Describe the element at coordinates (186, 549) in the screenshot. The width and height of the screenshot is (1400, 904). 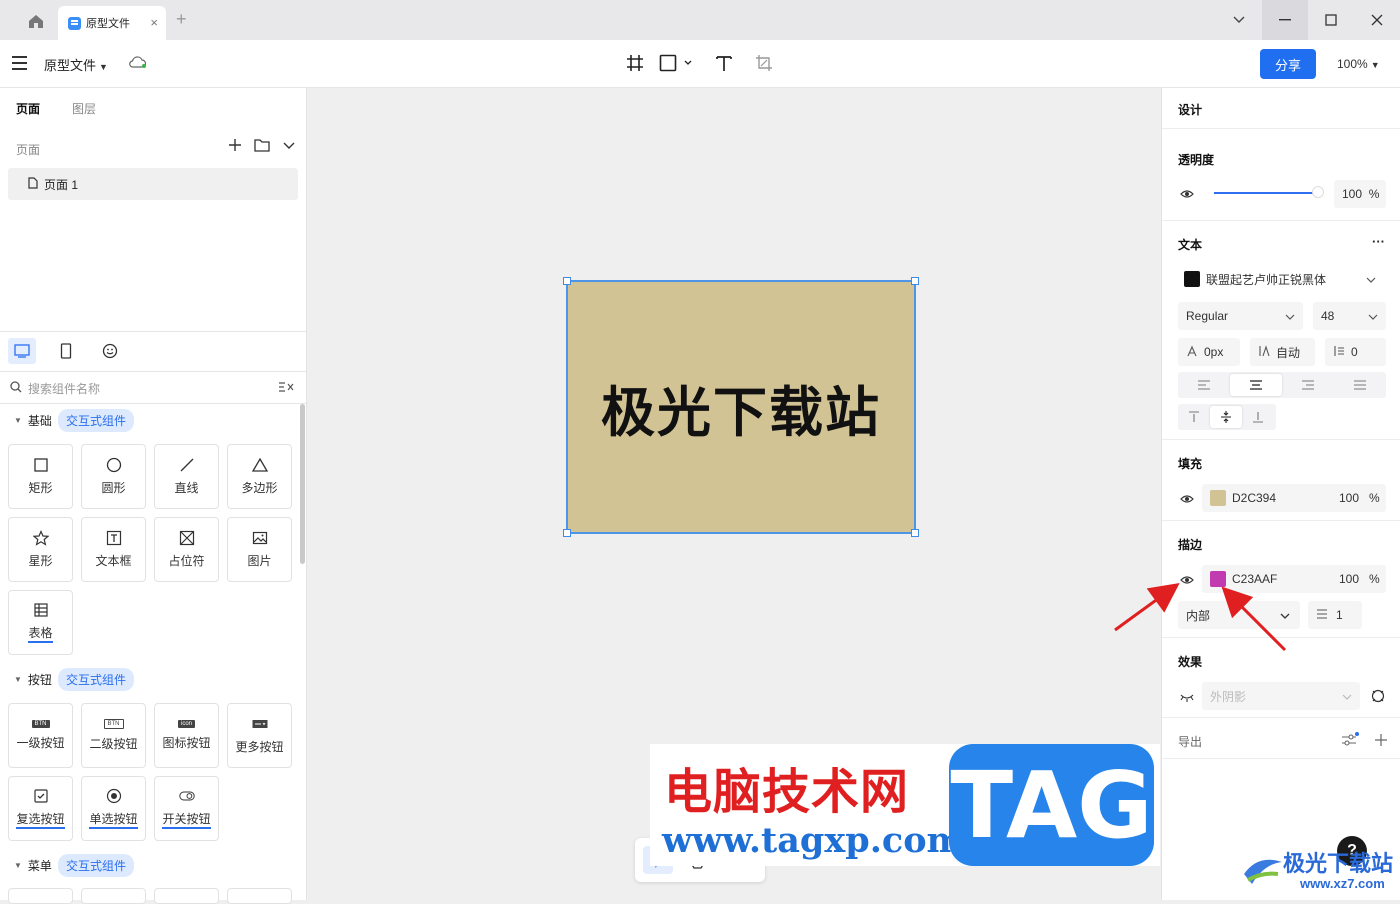
I see `component-placeholder: 占位符` at that location.